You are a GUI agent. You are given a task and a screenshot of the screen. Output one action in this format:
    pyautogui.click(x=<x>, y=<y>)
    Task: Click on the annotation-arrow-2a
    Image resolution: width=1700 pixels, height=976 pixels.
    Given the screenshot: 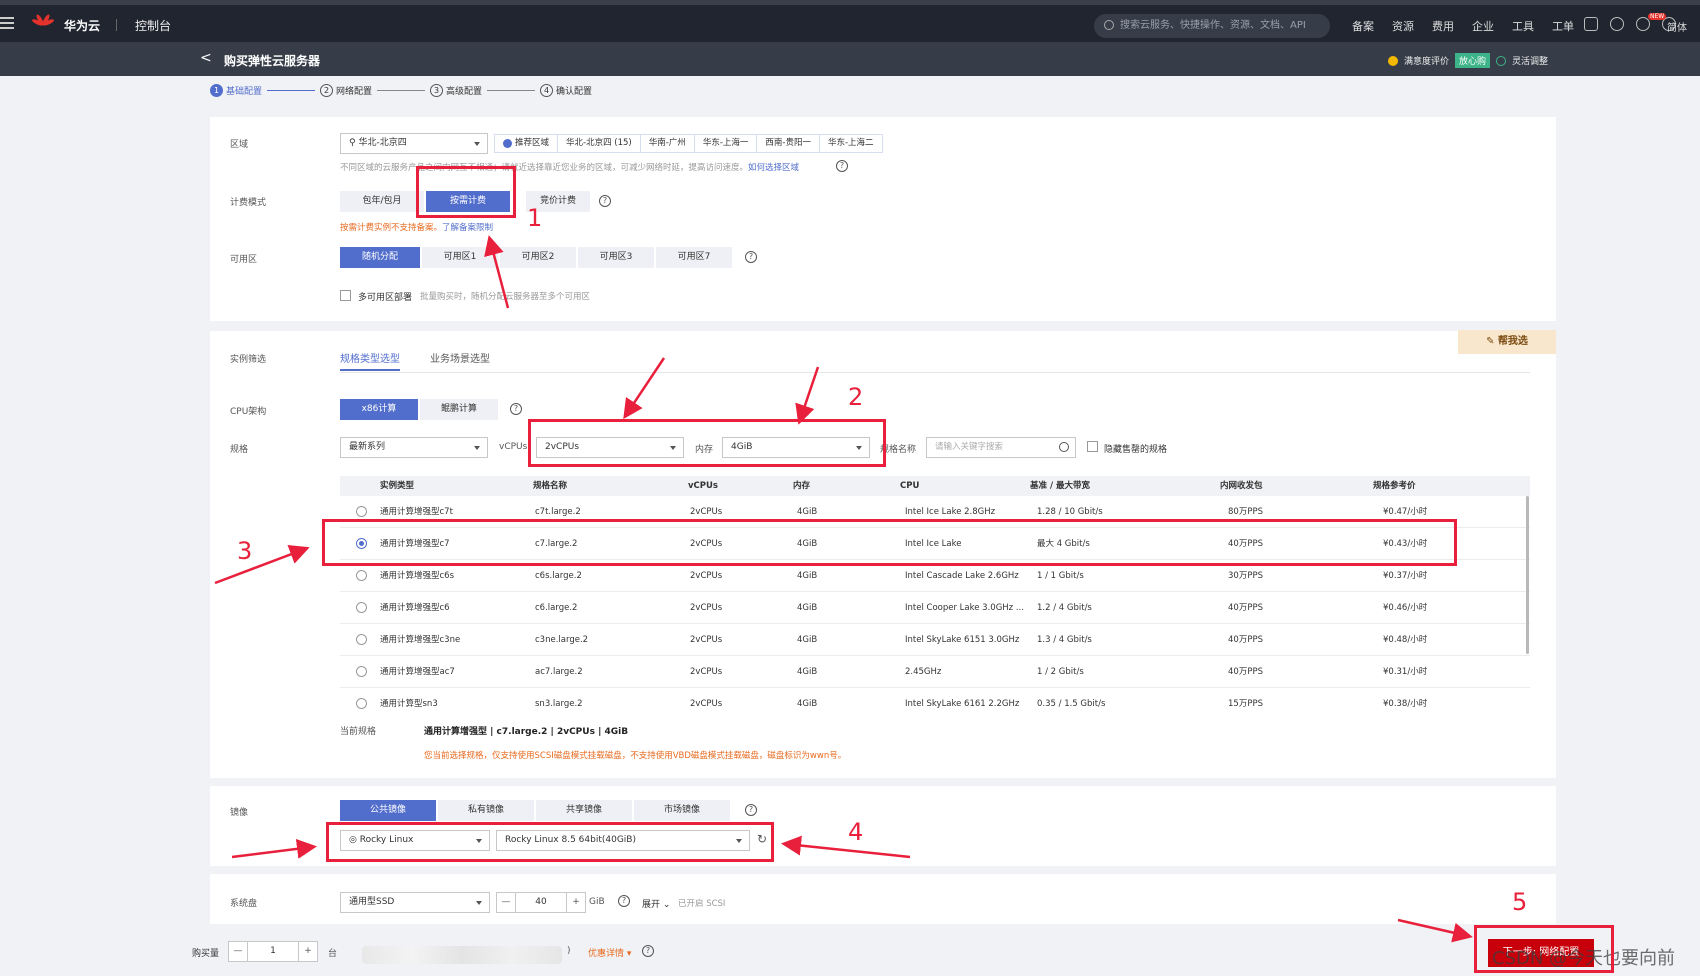 What is the action you would take?
    pyautogui.click(x=644, y=388)
    